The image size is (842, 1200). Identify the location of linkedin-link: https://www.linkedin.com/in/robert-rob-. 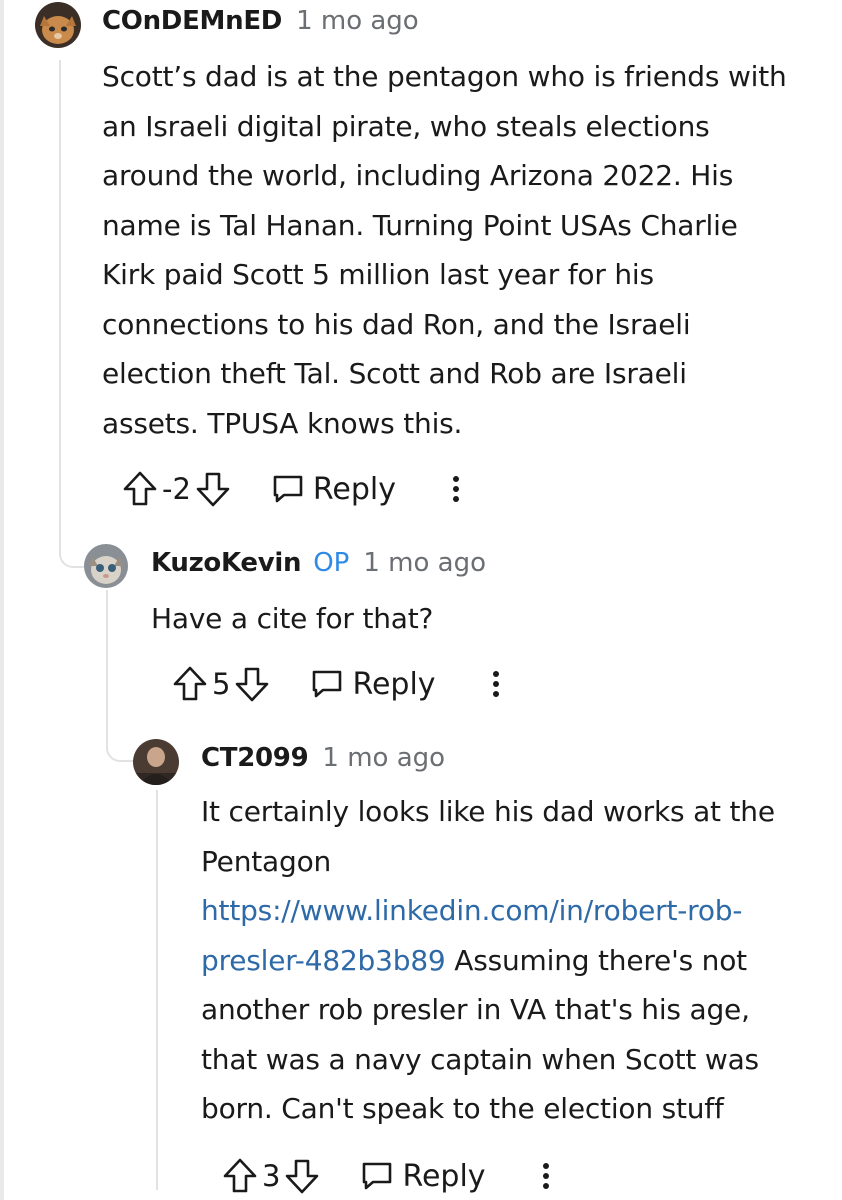
(471, 910).